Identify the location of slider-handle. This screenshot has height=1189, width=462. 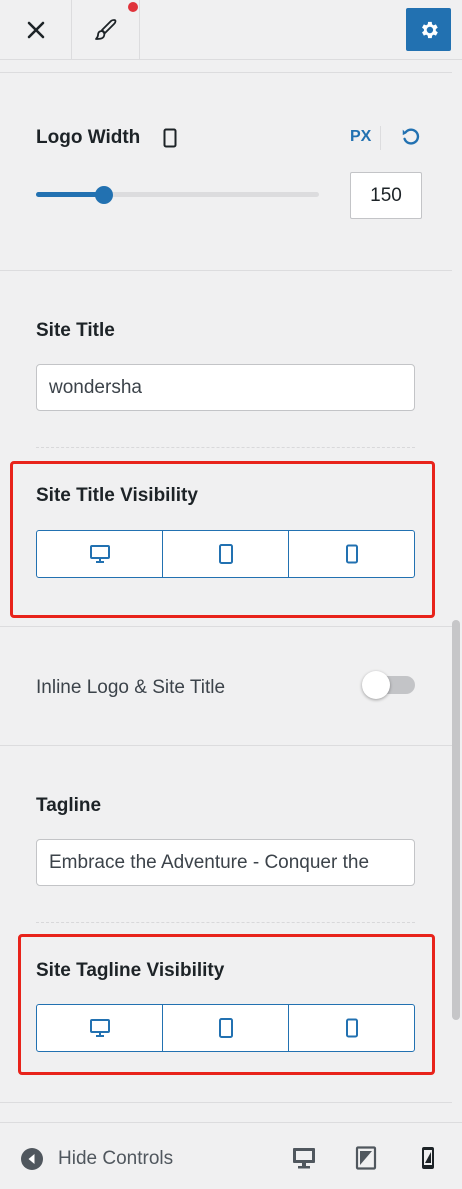
(104, 195).